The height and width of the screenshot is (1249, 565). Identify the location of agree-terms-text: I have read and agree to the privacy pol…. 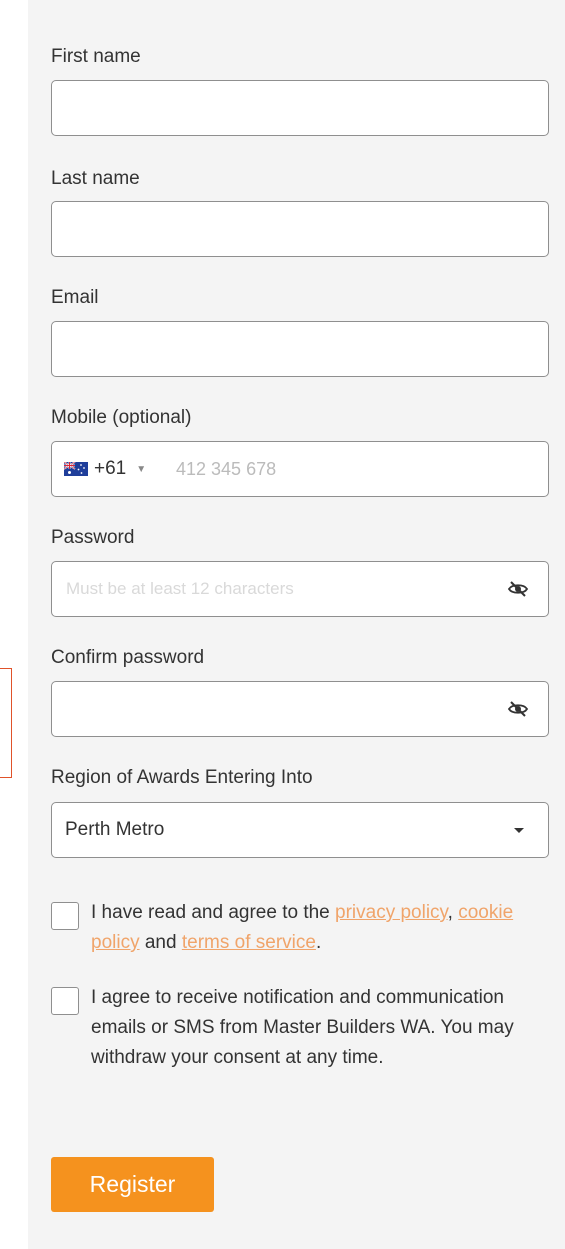
(316, 928).